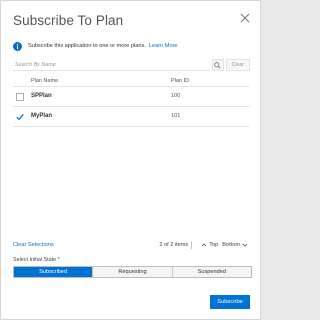 The height and width of the screenshot is (320, 320). I want to click on clear-selections-link: Clear Selections, so click(33, 245).